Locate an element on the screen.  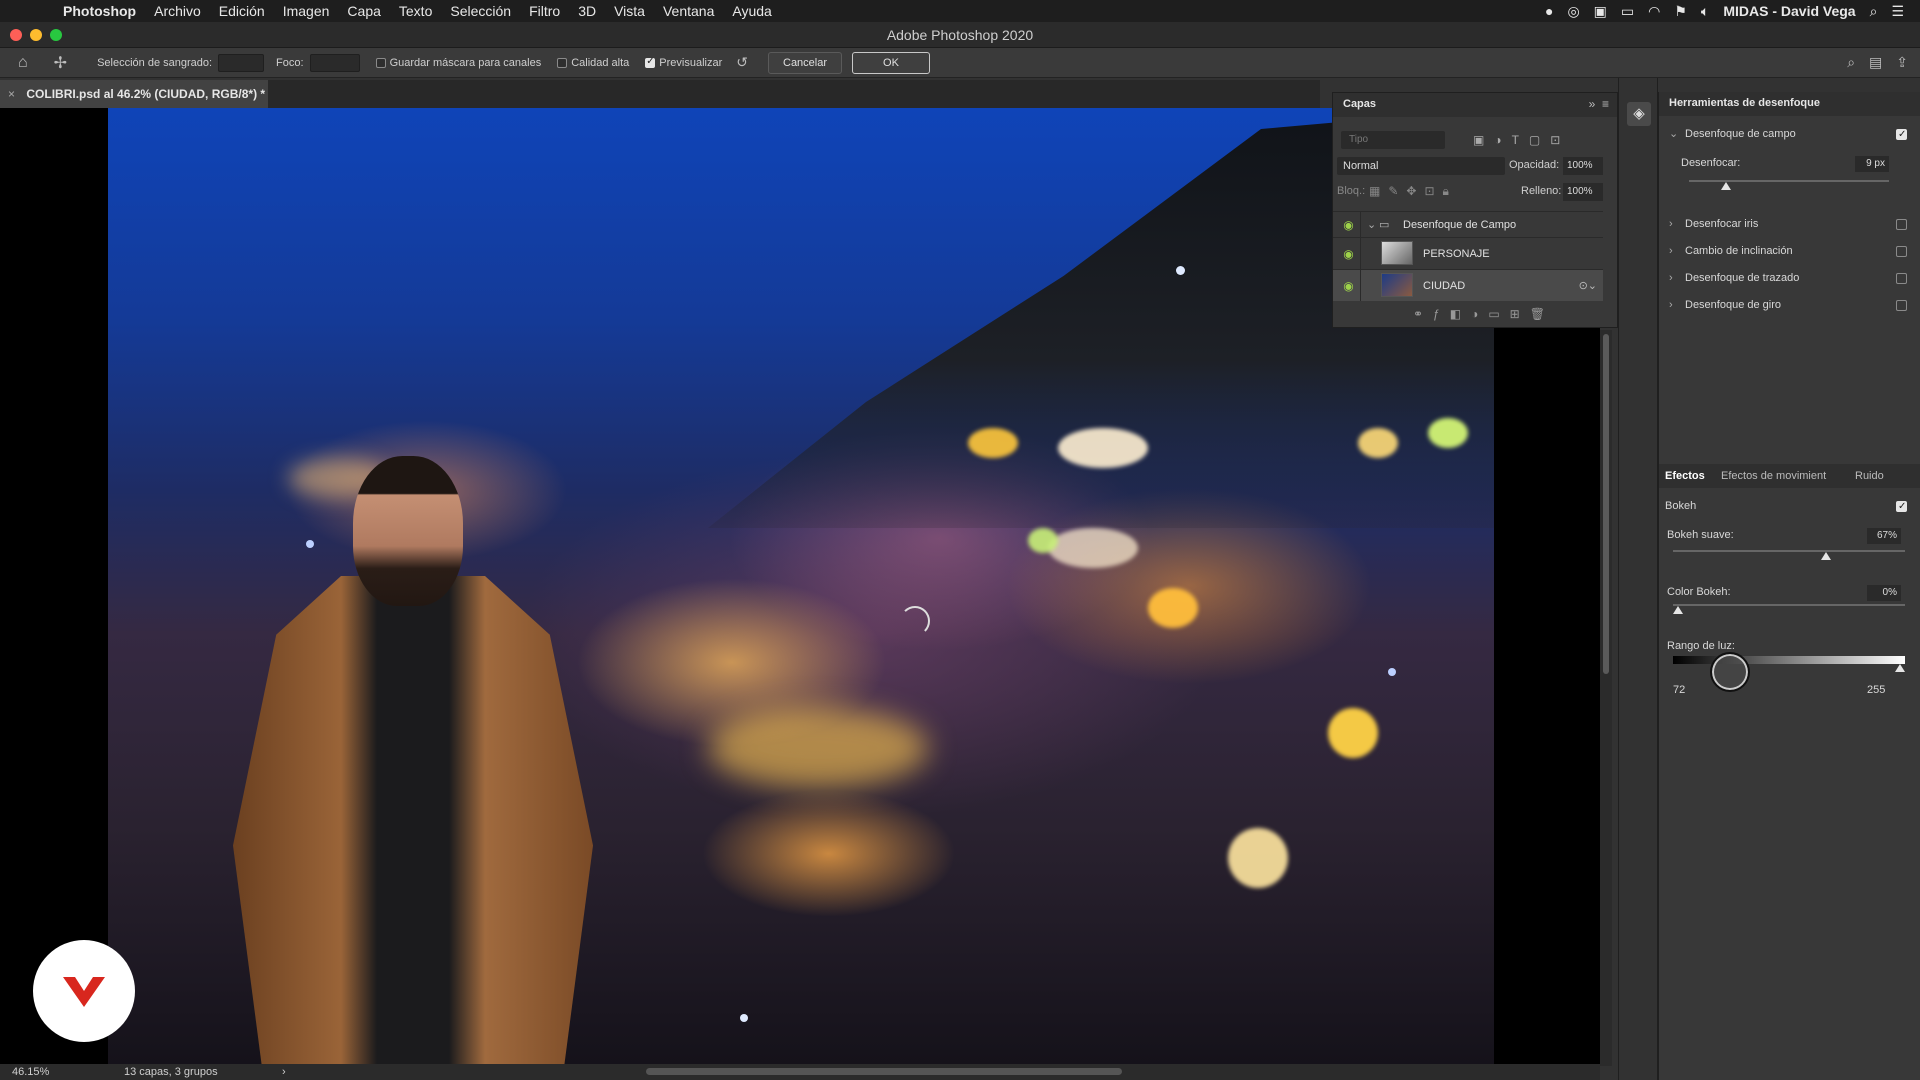
pin-tool-icon: ✢ is located at coordinates (60, 63).